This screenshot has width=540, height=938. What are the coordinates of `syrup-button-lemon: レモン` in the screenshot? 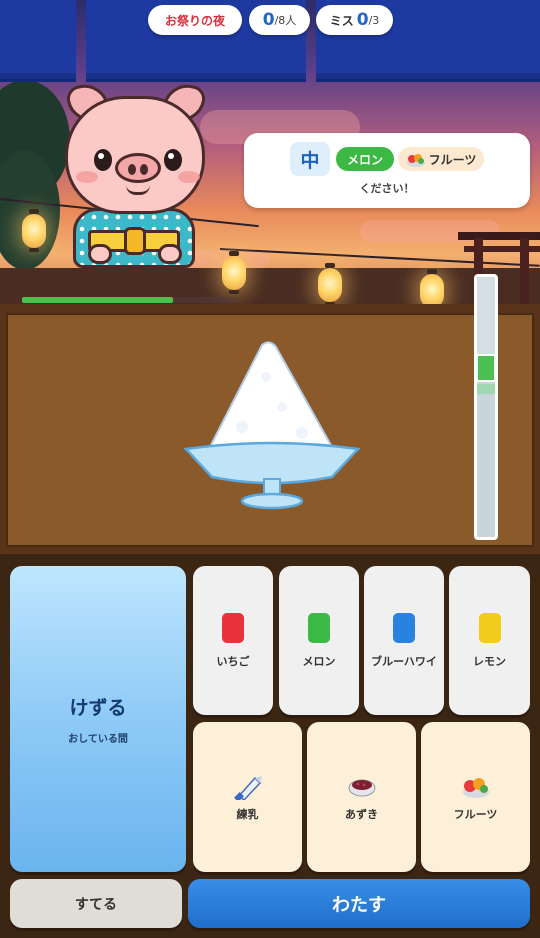 It's located at (489, 640).